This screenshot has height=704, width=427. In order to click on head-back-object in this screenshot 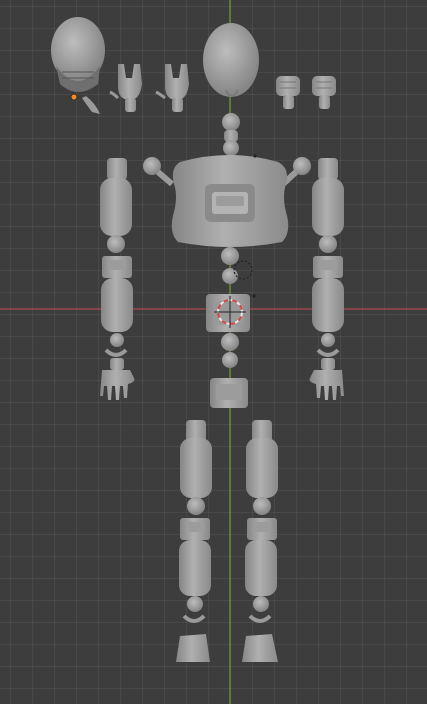, I will do `click(78, 65)`.